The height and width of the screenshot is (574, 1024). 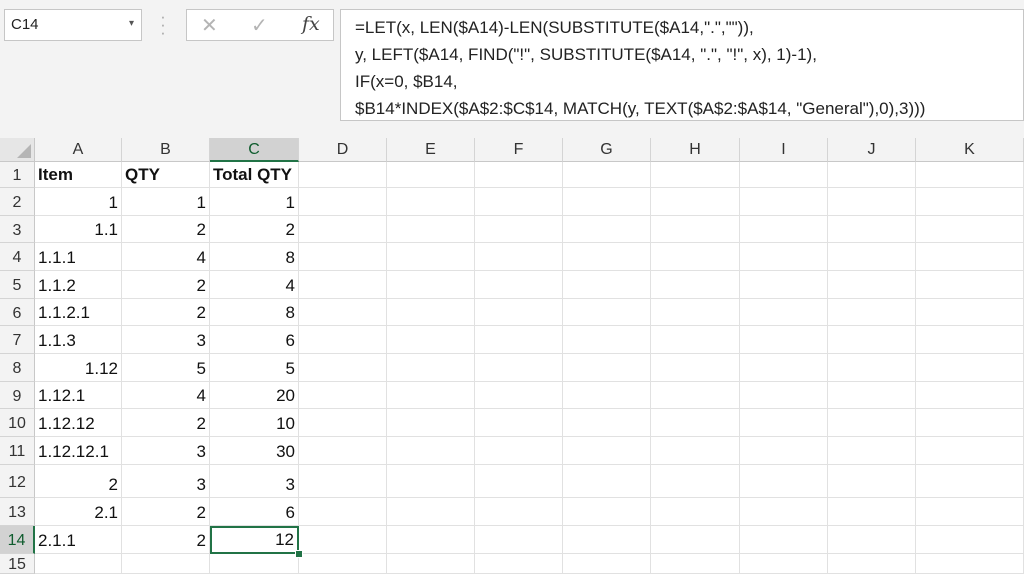 What do you see at coordinates (872, 150) in the screenshot?
I see `column-header-j: J` at bounding box center [872, 150].